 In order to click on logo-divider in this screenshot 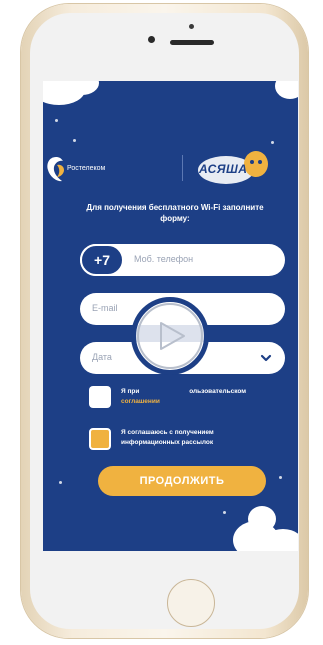, I will do `click(182, 168)`.